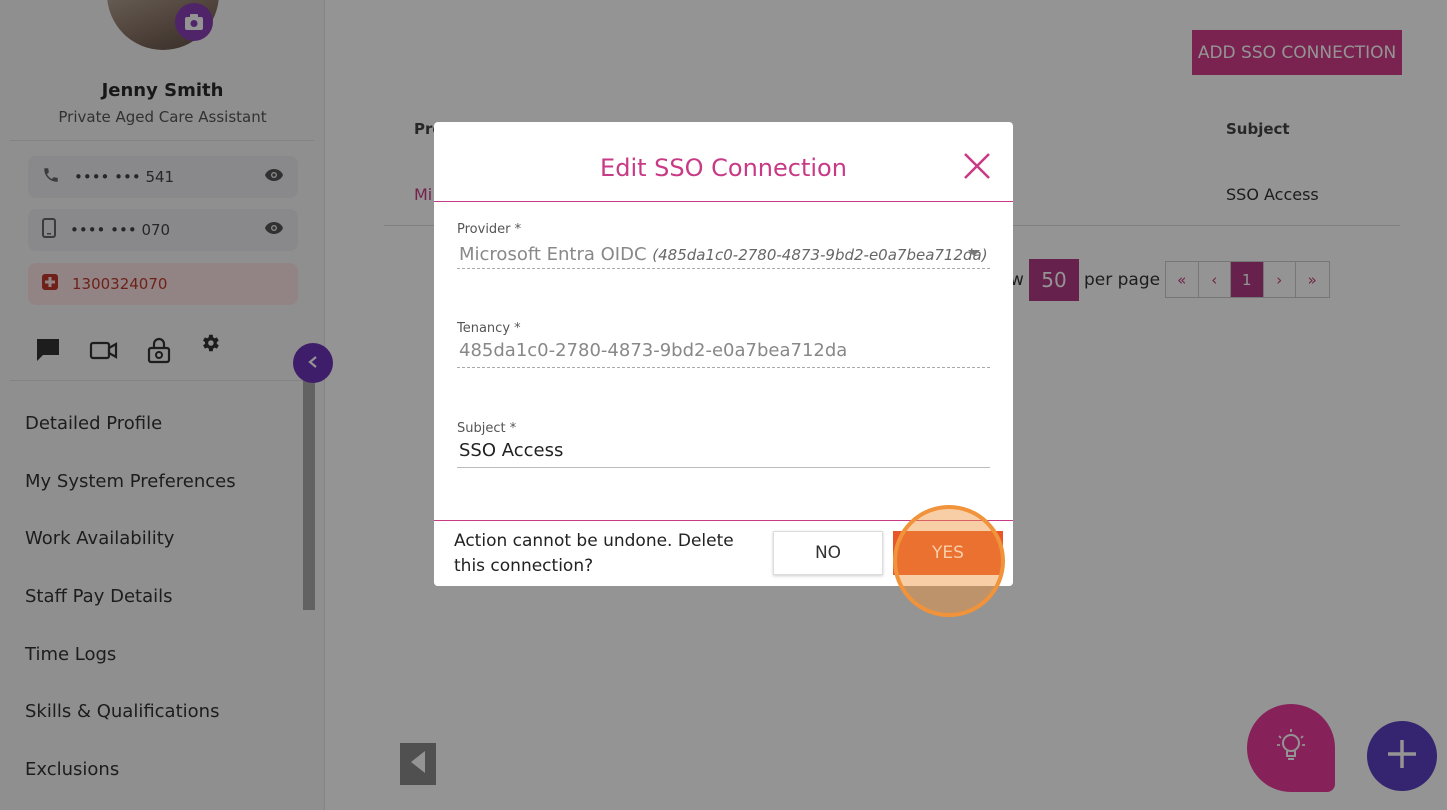 The image size is (1447, 810). What do you see at coordinates (949, 561) in the screenshot?
I see `click-highlight` at bounding box center [949, 561].